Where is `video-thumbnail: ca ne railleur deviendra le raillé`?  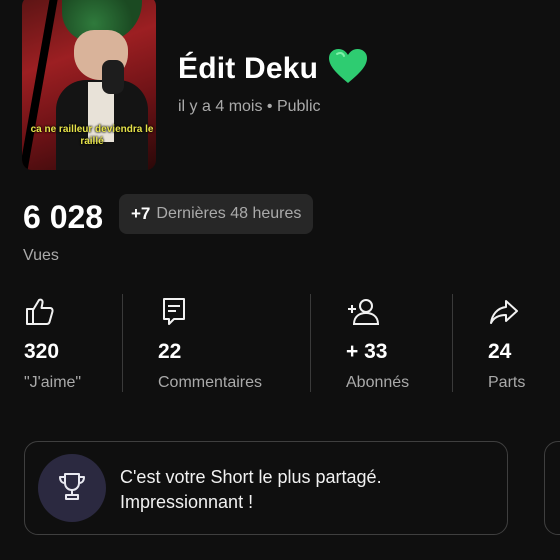 video-thumbnail: ca ne railleur deviendra le raillé is located at coordinates (89, 85).